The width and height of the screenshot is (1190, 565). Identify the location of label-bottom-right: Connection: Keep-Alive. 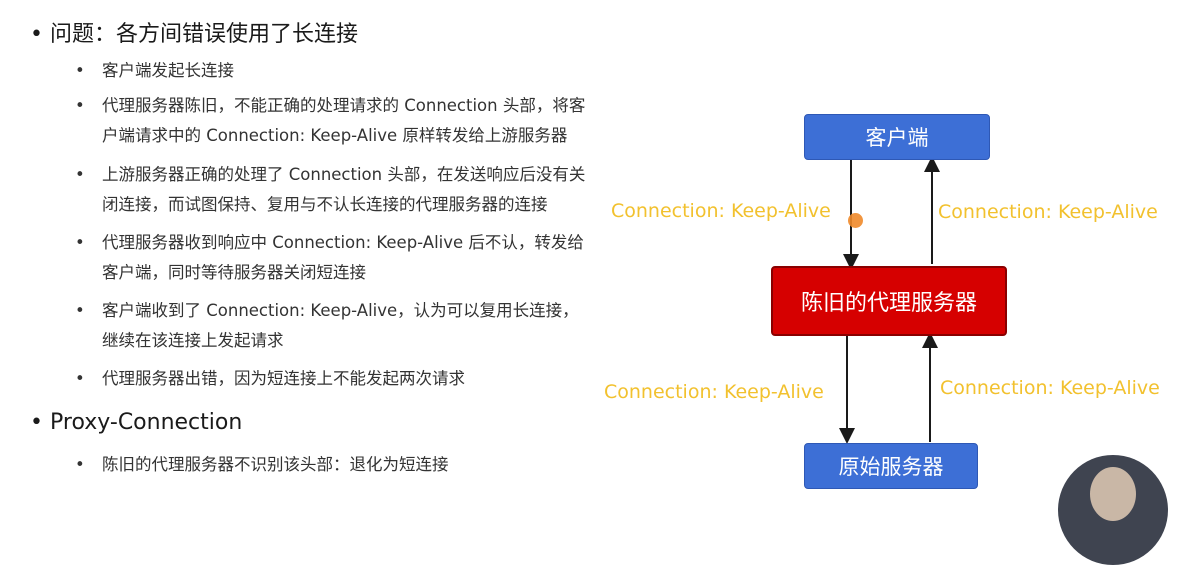
(1050, 388).